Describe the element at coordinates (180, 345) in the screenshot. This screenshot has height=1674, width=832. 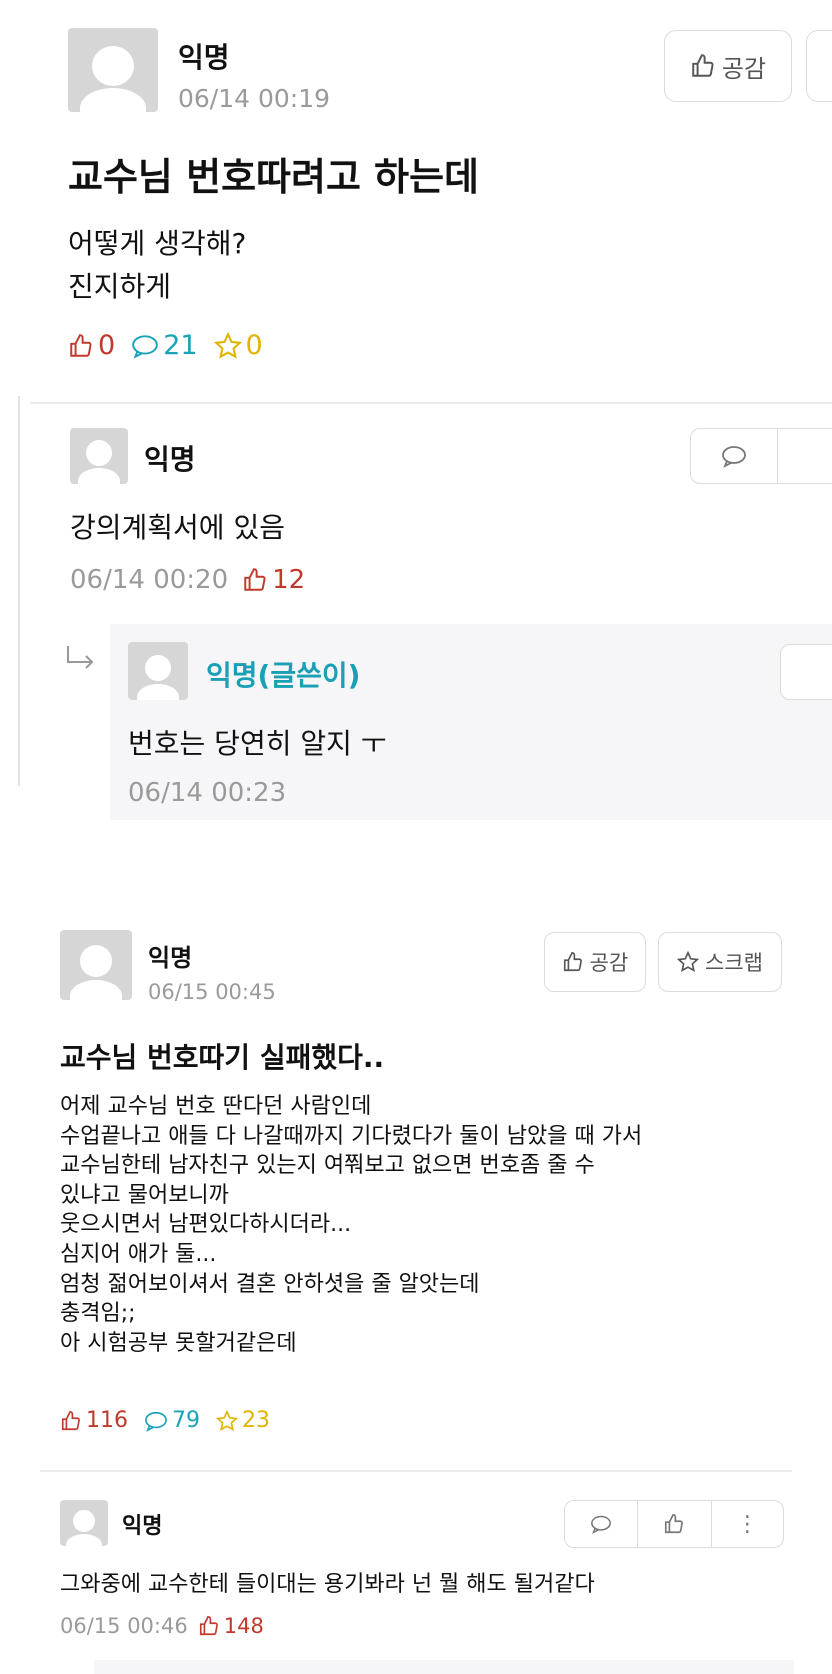
I see `comment-count-value: 21` at that location.